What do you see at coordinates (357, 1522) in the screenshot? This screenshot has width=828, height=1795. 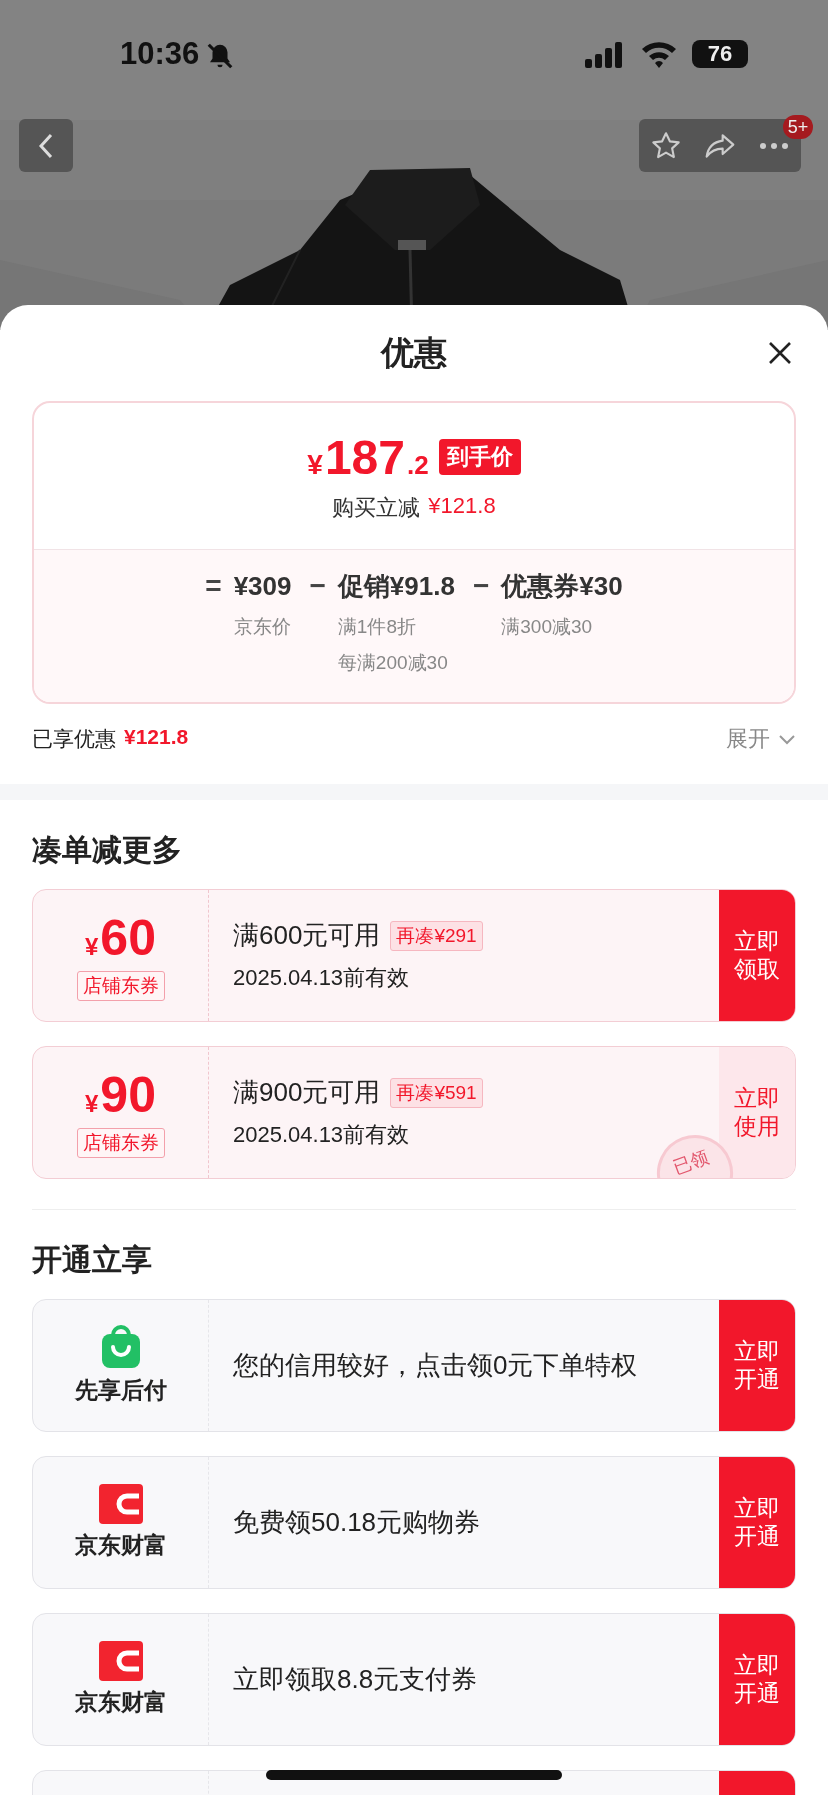 I see `offer-text: 免费领50.18元购物券` at bounding box center [357, 1522].